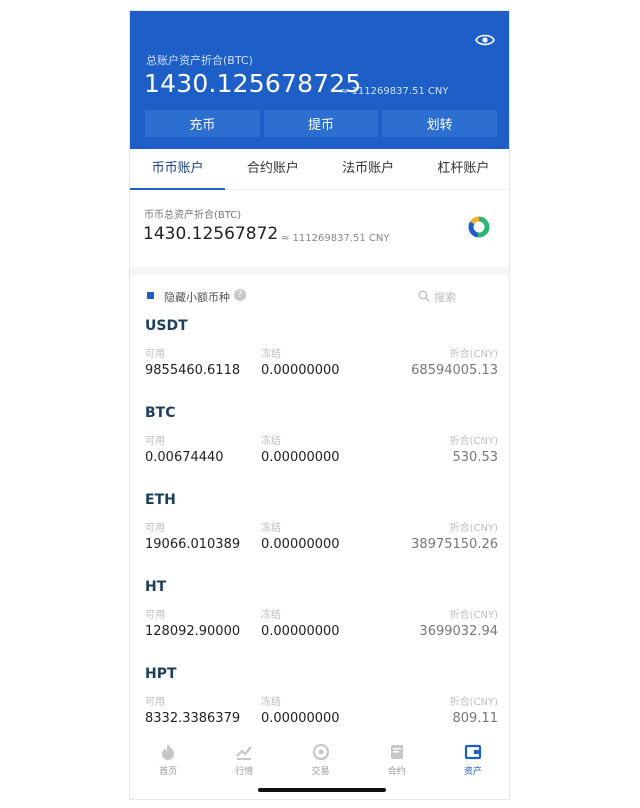 The width and height of the screenshot is (640, 808). Describe the element at coordinates (161, 674) in the screenshot. I see `coin-name: HPT` at that location.